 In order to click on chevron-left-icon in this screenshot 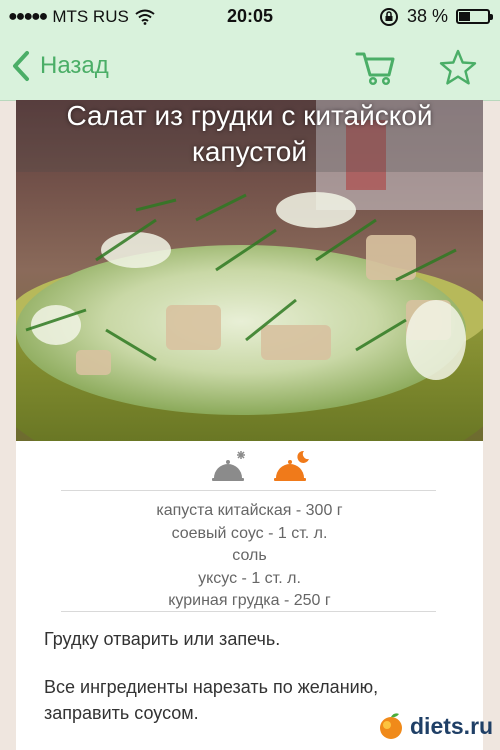, I will do `click(21, 66)`.